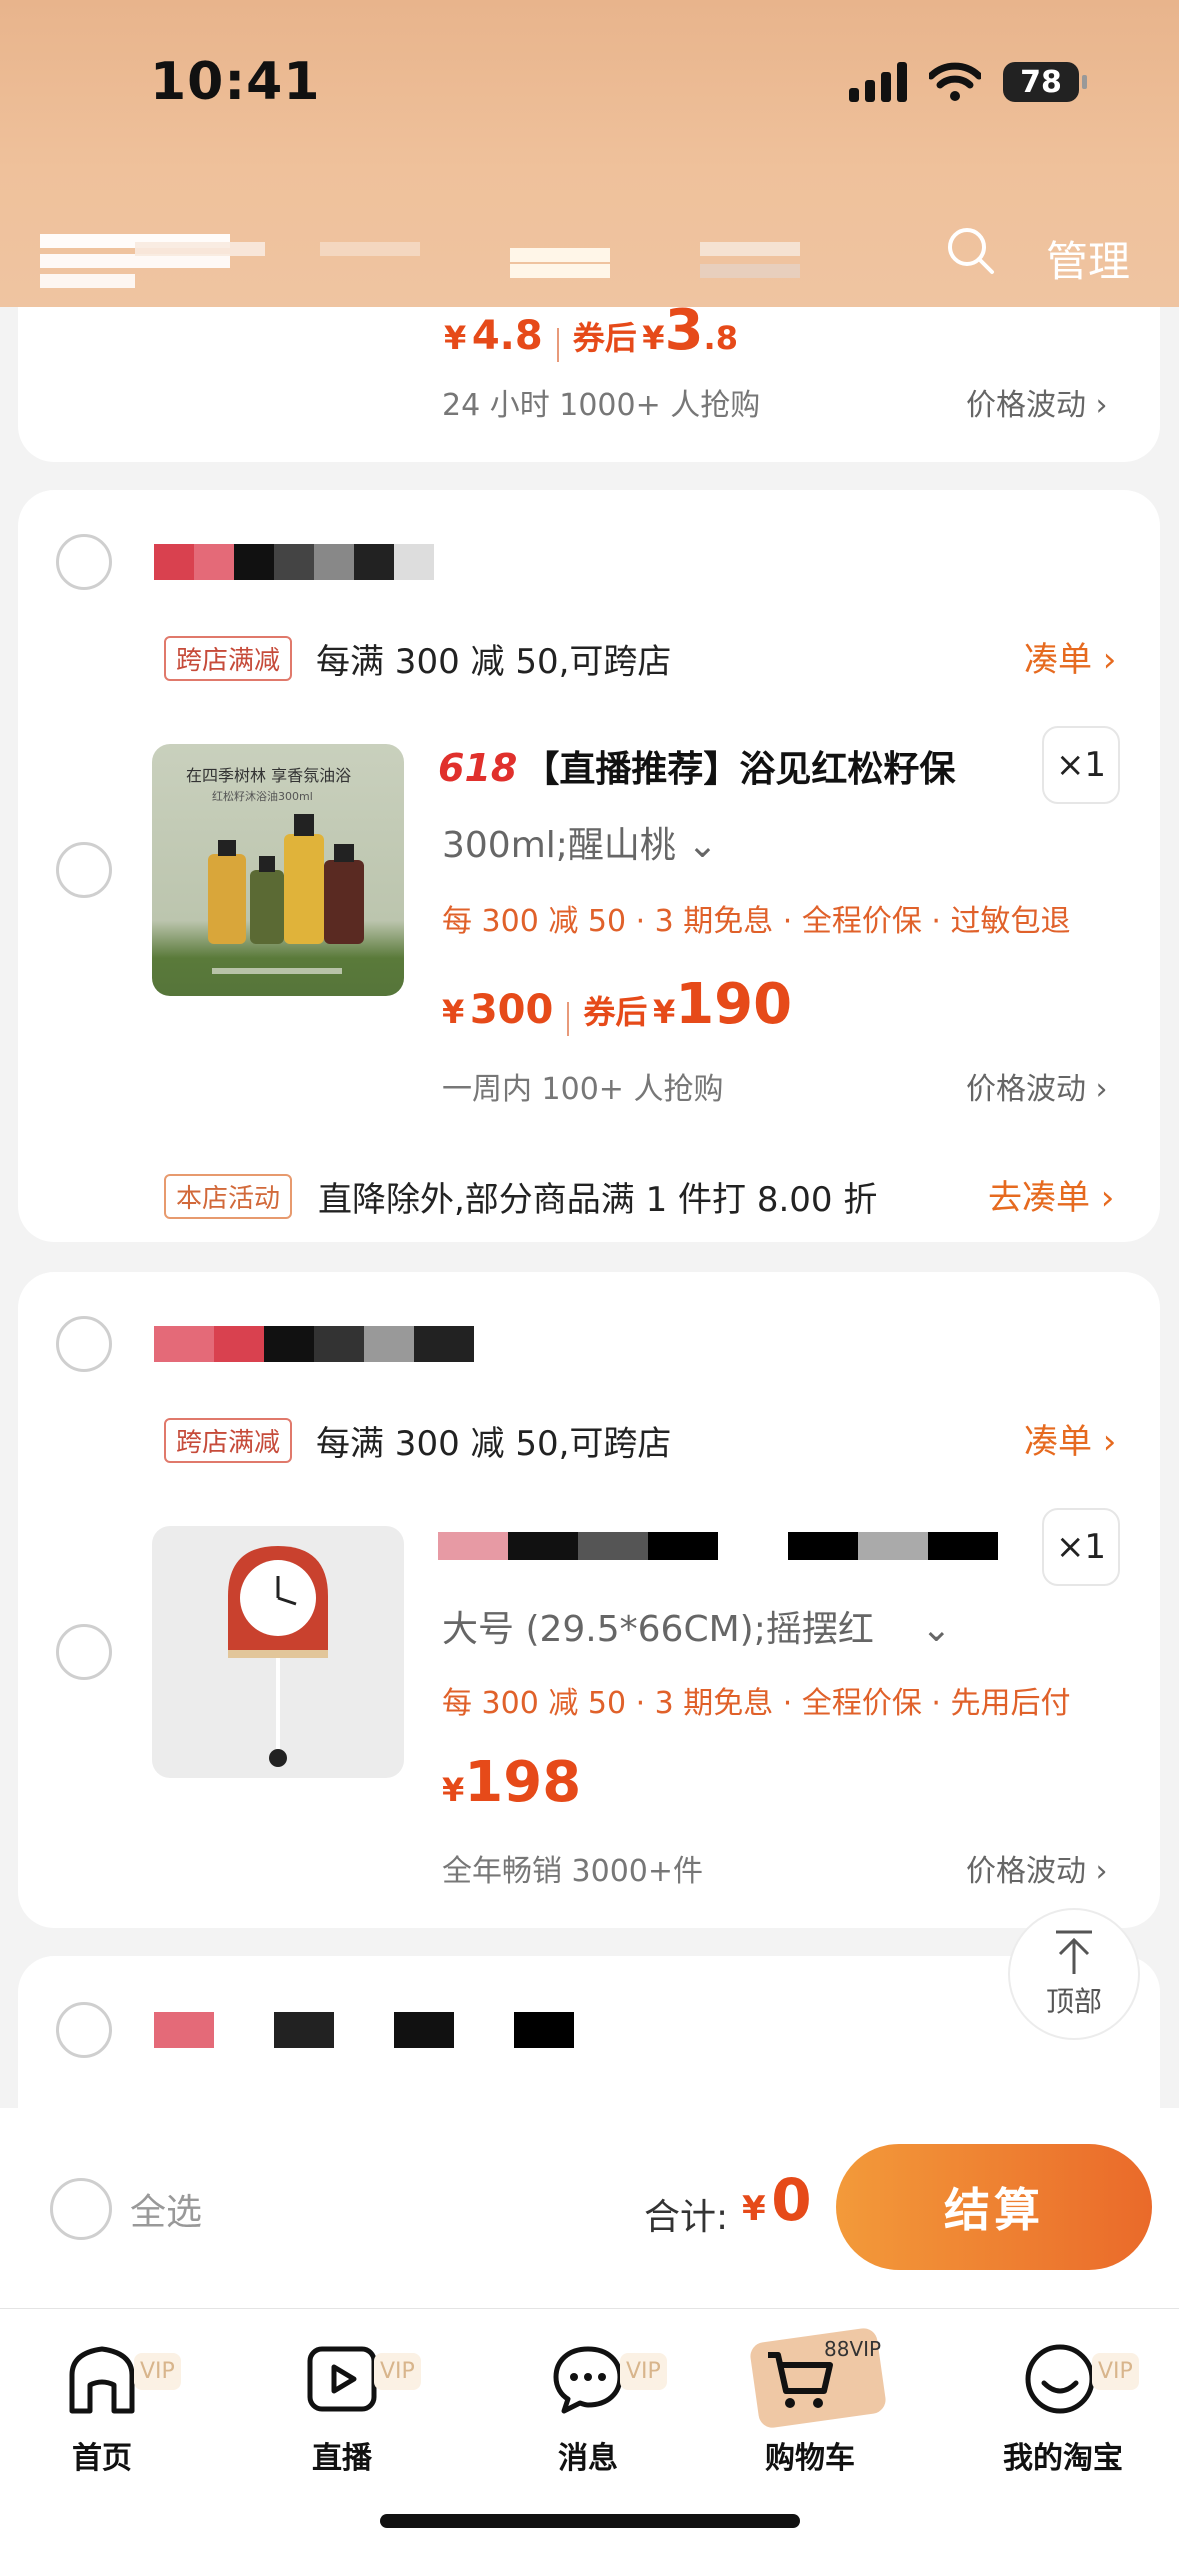  What do you see at coordinates (590, 2521) in the screenshot?
I see `home-indicator` at bounding box center [590, 2521].